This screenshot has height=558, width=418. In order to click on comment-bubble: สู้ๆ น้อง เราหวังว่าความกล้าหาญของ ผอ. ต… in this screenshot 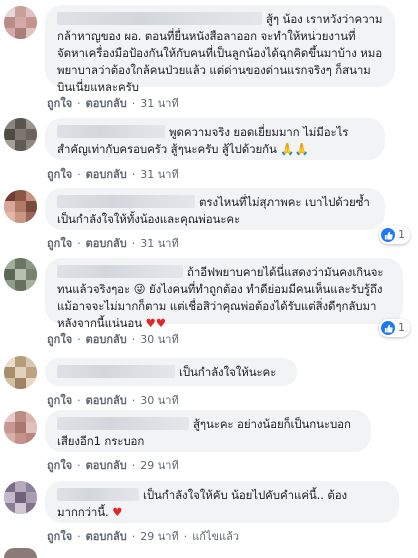, I will do `click(220, 49)`.